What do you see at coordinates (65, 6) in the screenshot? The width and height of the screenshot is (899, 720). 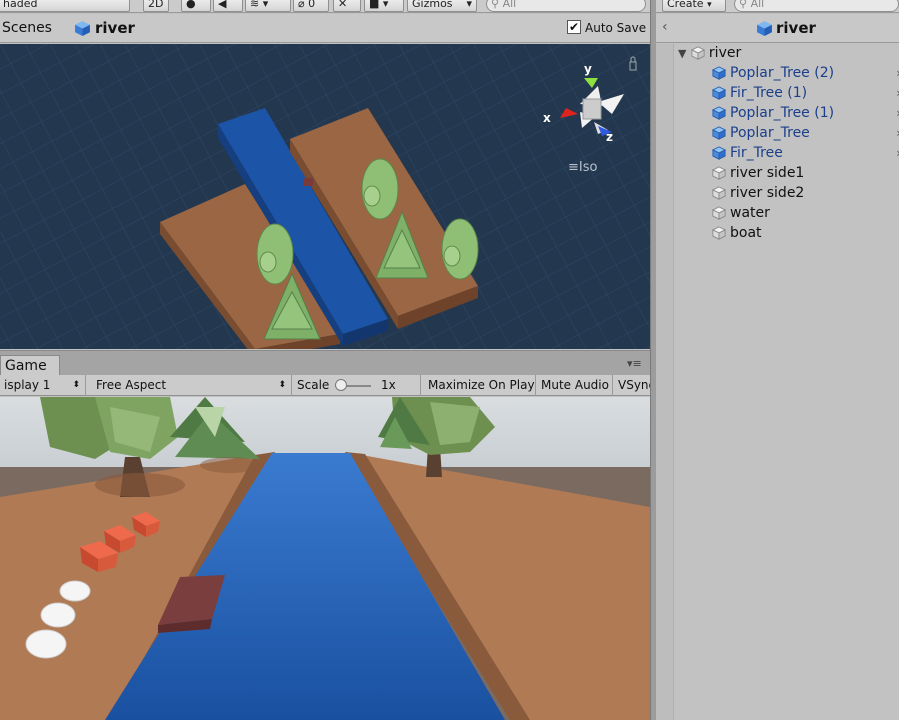 I see `shading-mode-dropdown: haded` at bounding box center [65, 6].